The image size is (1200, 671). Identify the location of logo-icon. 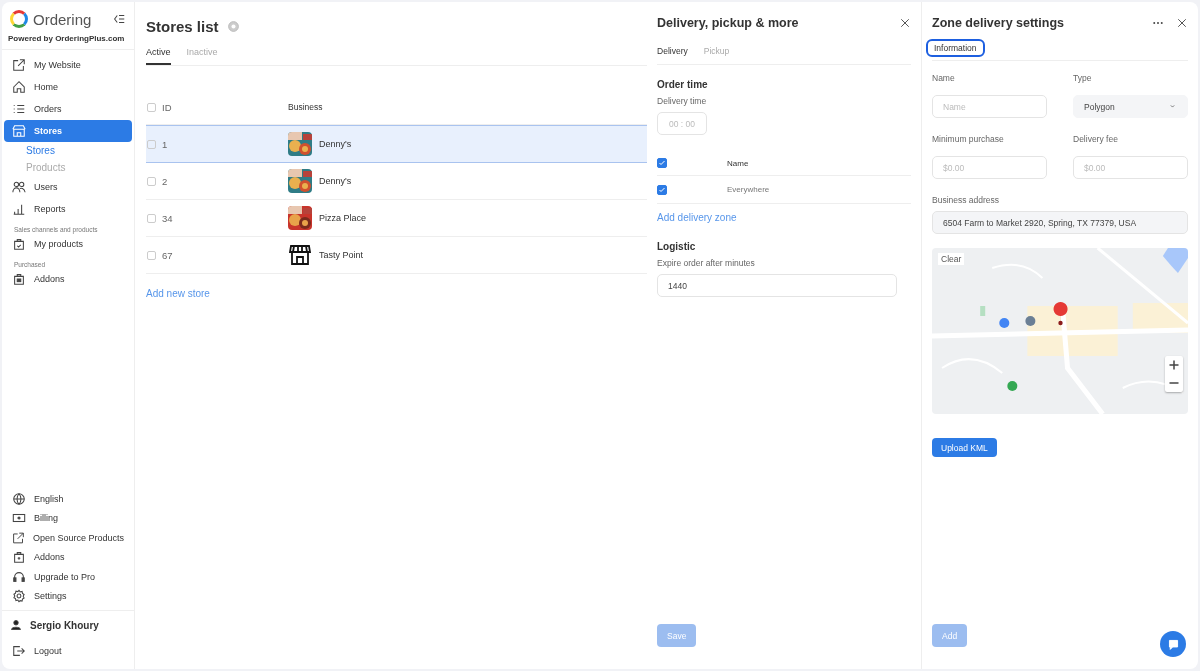
(19, 19).